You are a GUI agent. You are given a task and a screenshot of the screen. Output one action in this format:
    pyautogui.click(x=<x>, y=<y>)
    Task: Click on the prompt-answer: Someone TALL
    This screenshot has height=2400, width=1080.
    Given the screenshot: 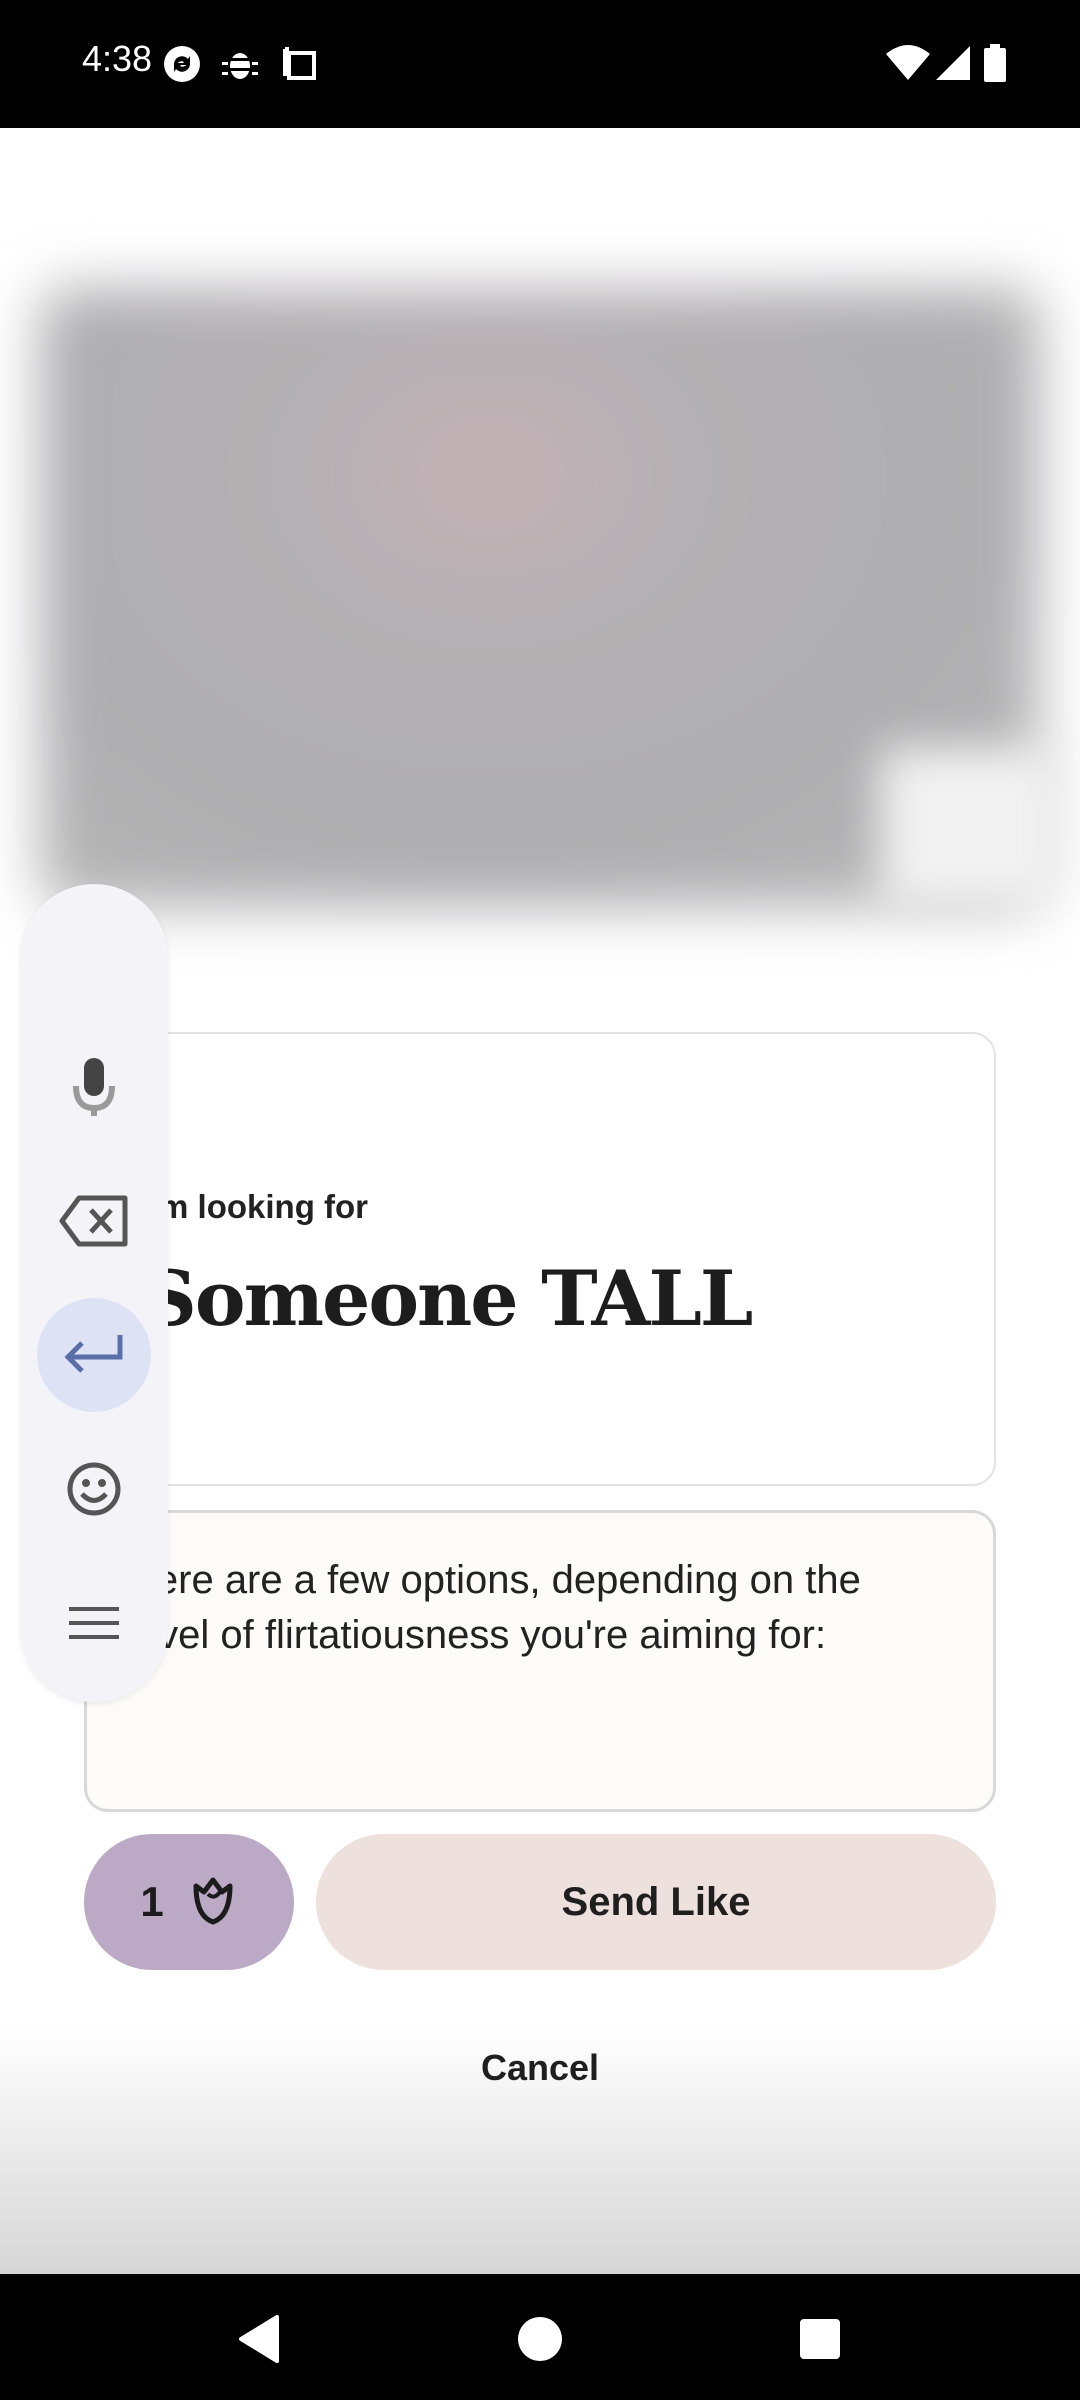 What is the action you would take?
    pyautogui.click(x=447, y=1298)
    